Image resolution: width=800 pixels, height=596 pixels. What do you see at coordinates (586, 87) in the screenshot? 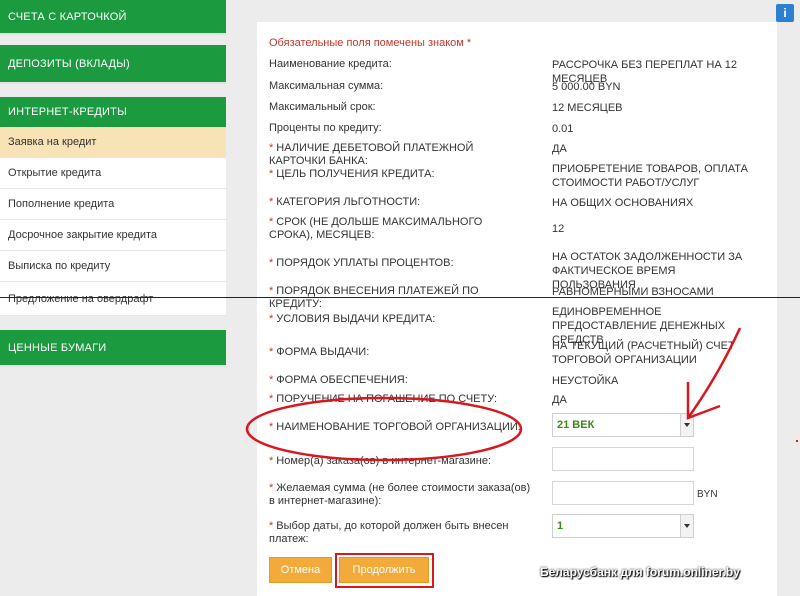
I see `field-value: 5 000.00 BYN` at bounding box center [586, 87].